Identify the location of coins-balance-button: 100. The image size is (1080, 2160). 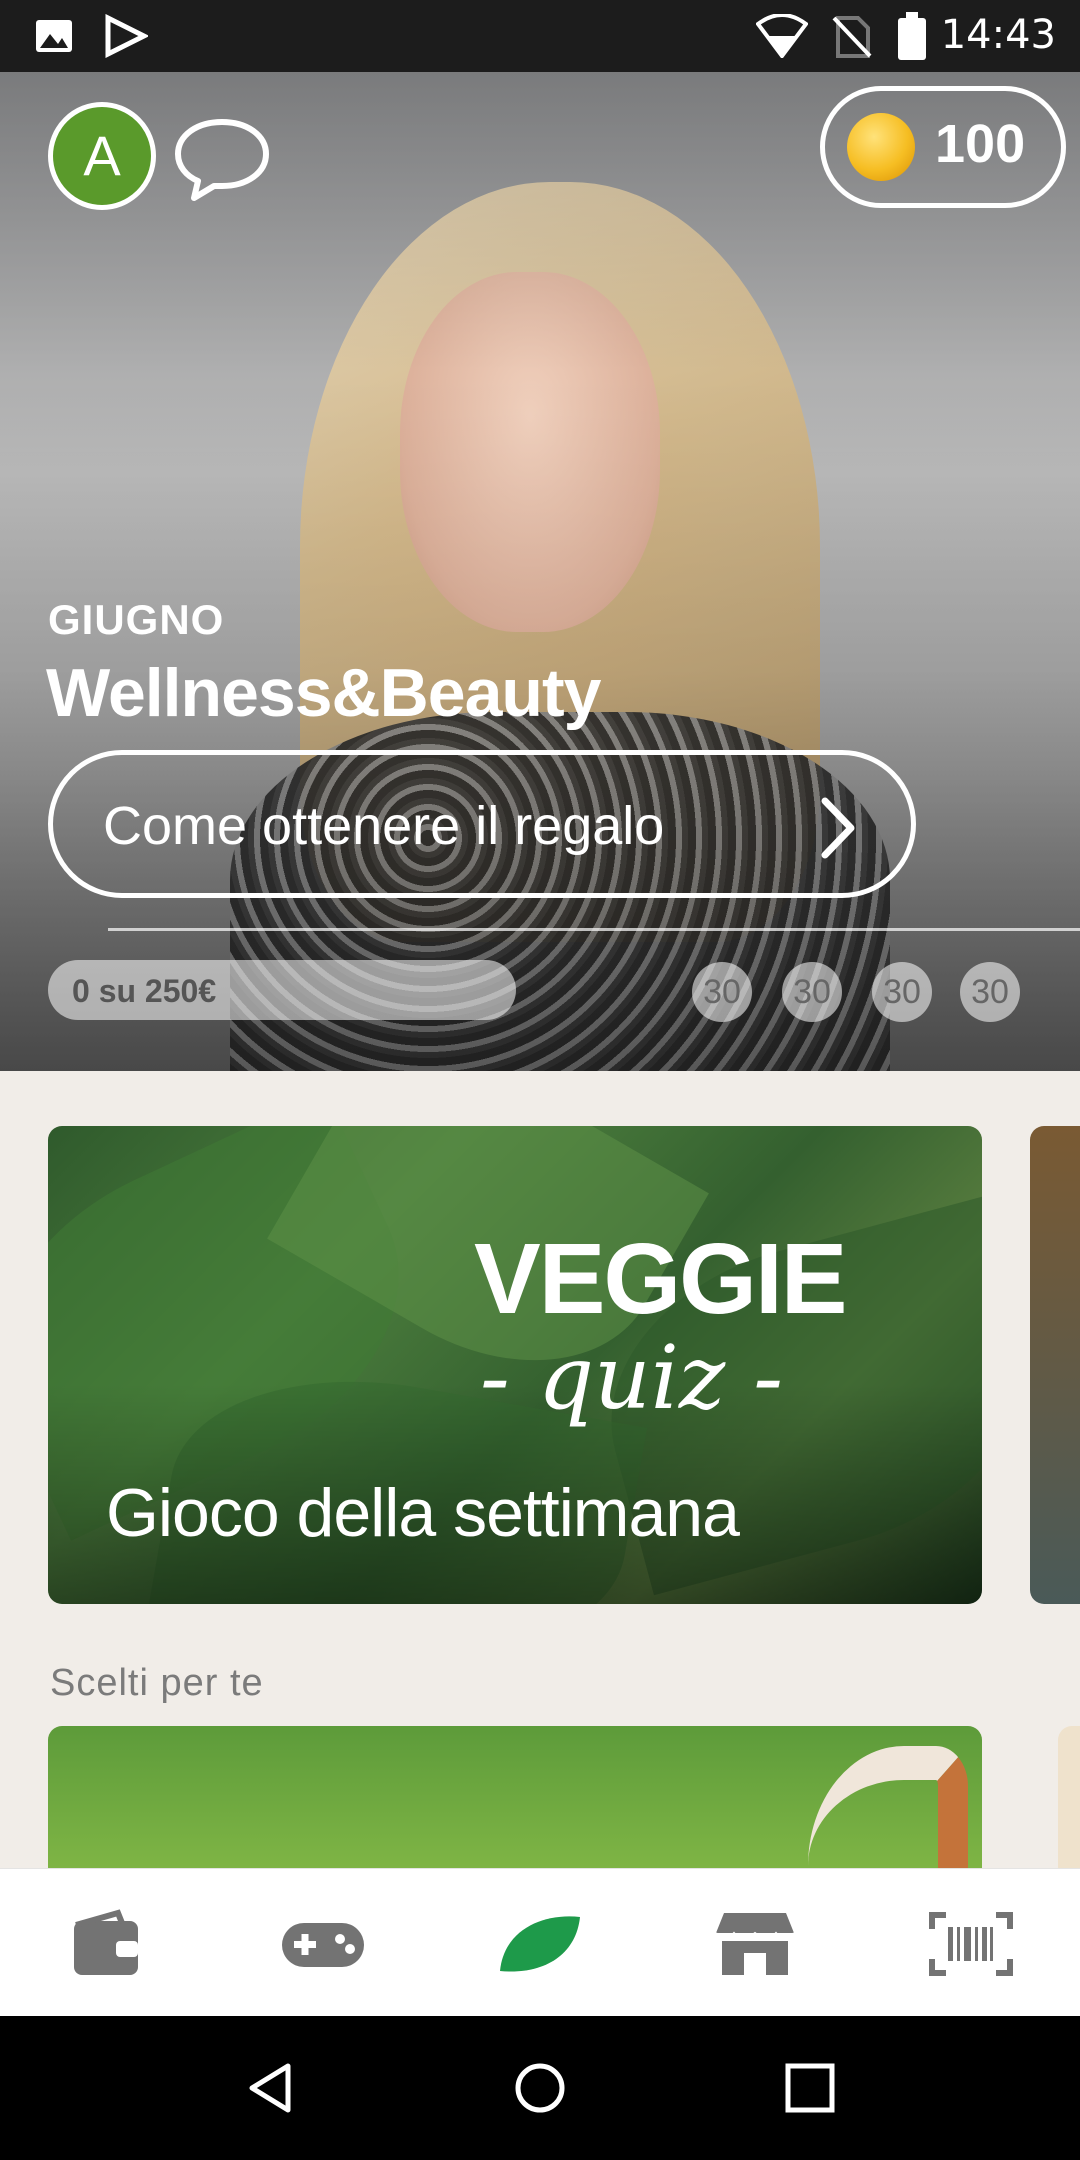
(943, 147).